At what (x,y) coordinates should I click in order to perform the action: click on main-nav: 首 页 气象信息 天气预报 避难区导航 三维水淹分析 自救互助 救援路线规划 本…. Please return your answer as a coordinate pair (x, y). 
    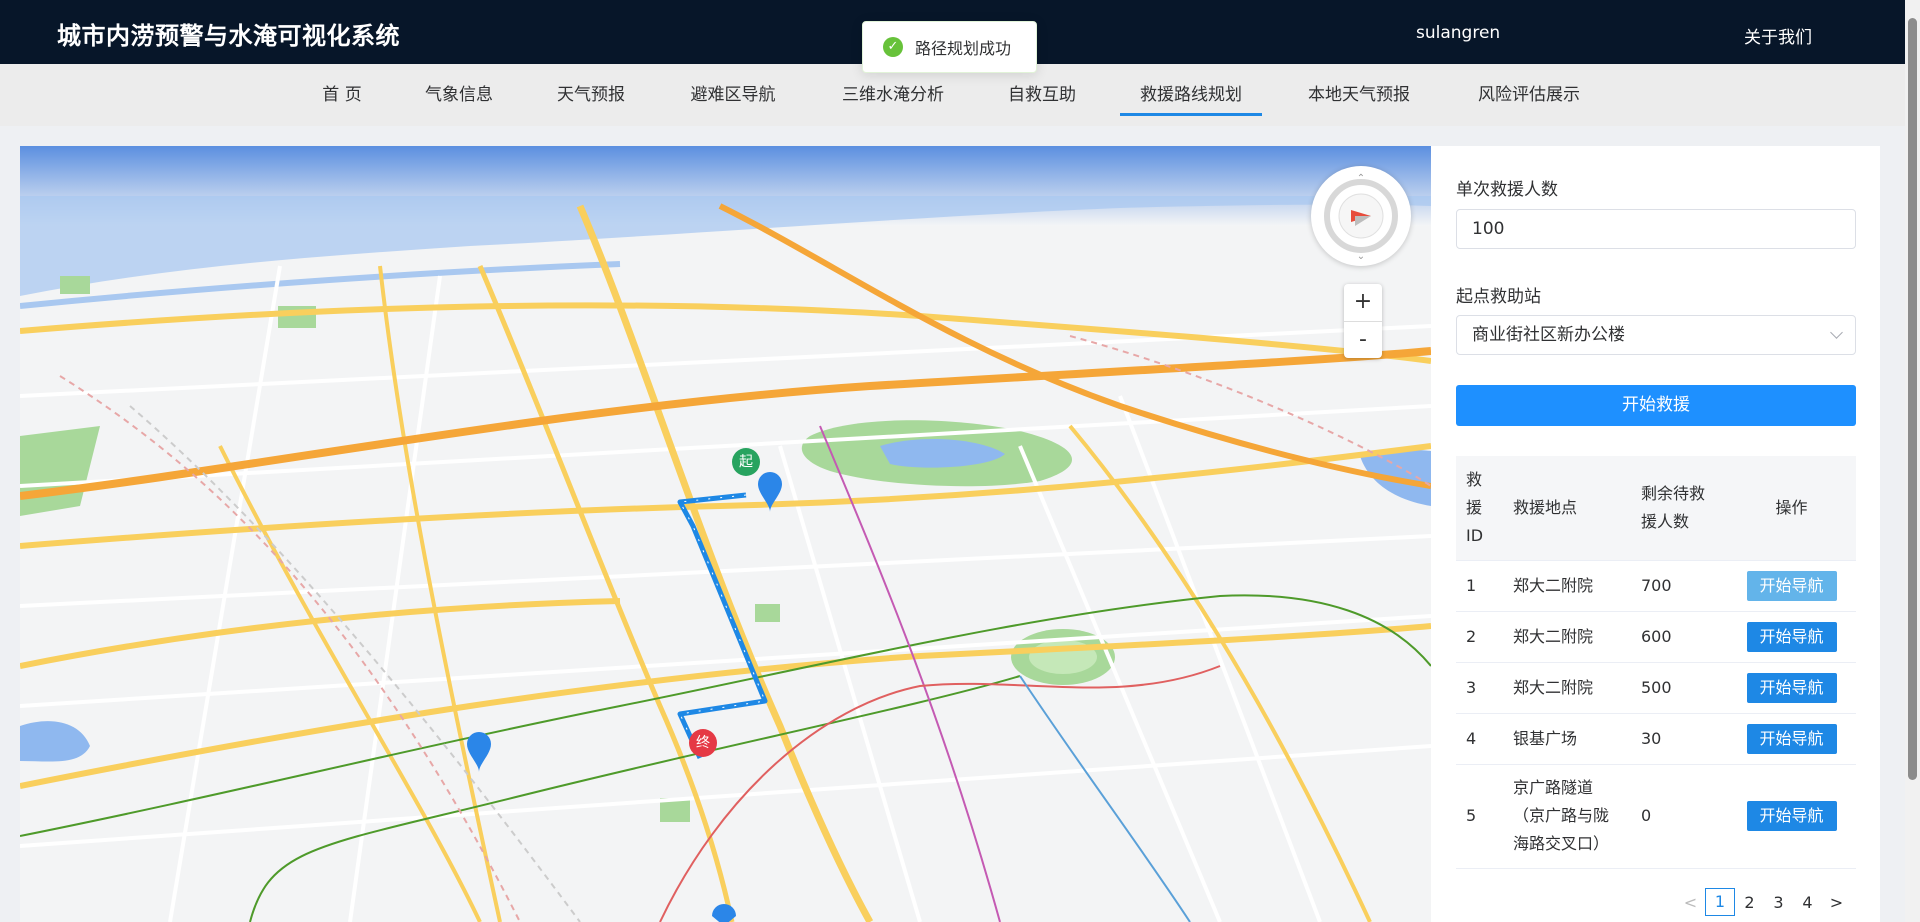
    Looking at the image, I should click on (952, 95).